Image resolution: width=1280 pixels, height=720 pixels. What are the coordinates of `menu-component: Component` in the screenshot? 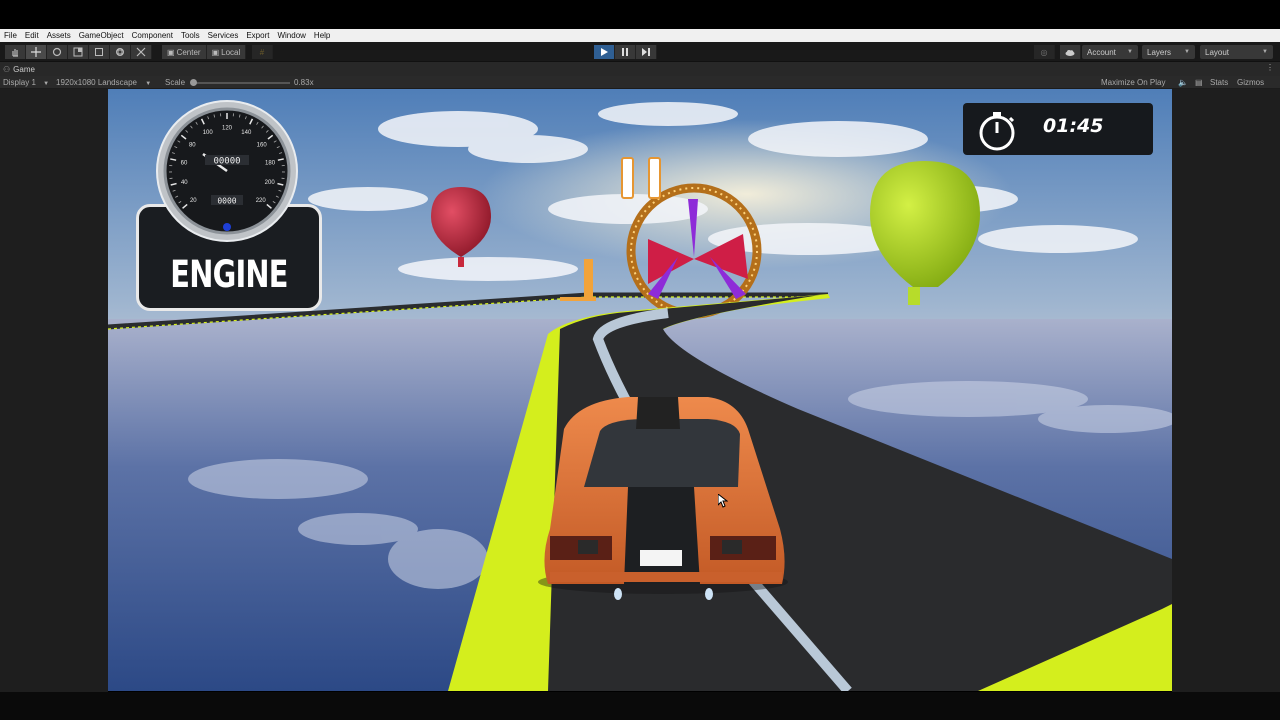 It's located at (152, 35).